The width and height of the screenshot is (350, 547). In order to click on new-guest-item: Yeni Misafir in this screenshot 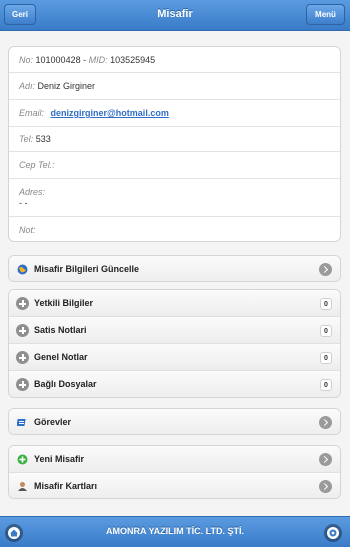, I will do `click(174, 459)`.